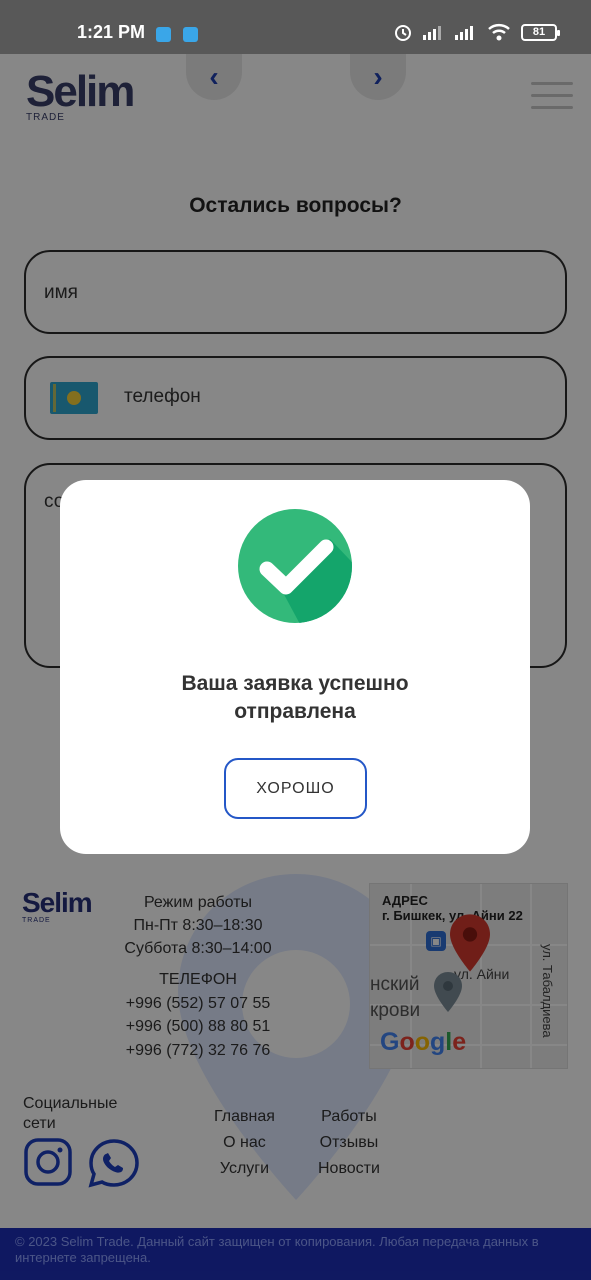 The image size is (591, 1280). Describe the element at coordinates (111, 32) in the screenshot. I see `status-time: 1:21 PM` at that location.